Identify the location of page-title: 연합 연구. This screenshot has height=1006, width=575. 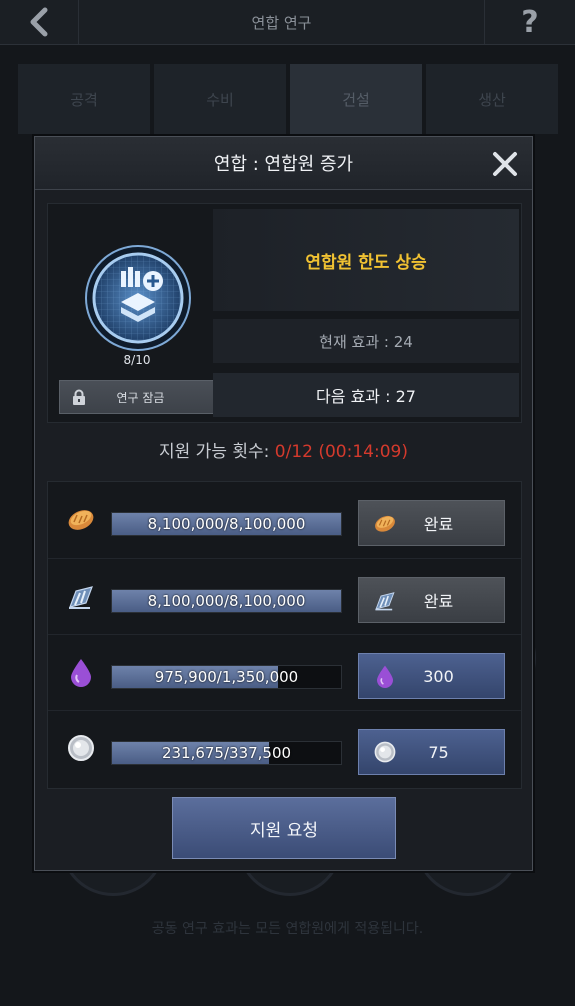
(281, 22).